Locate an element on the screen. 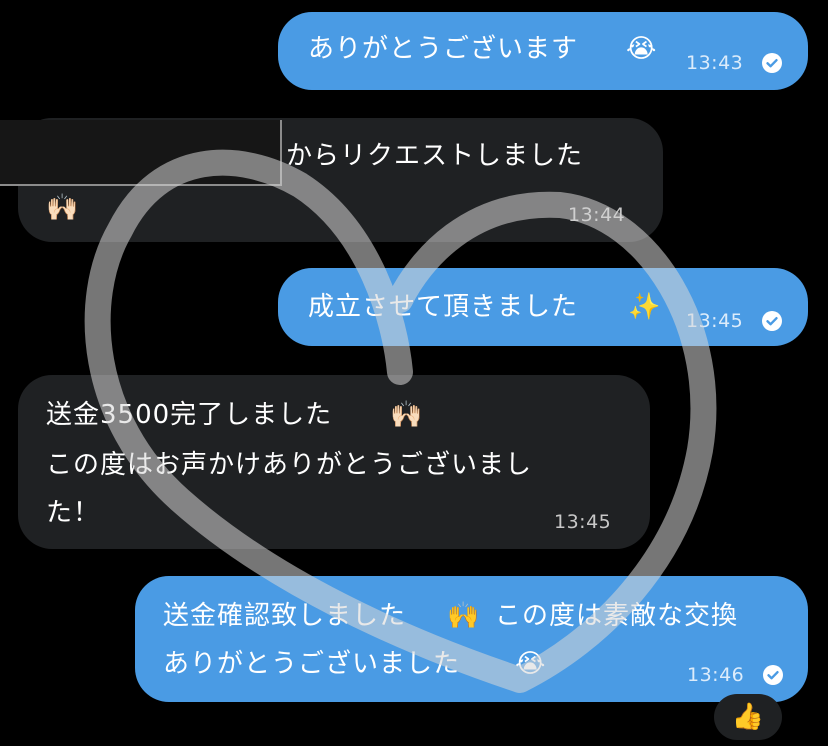  timestamp: 13:46 is located at coordinates (716, 675).